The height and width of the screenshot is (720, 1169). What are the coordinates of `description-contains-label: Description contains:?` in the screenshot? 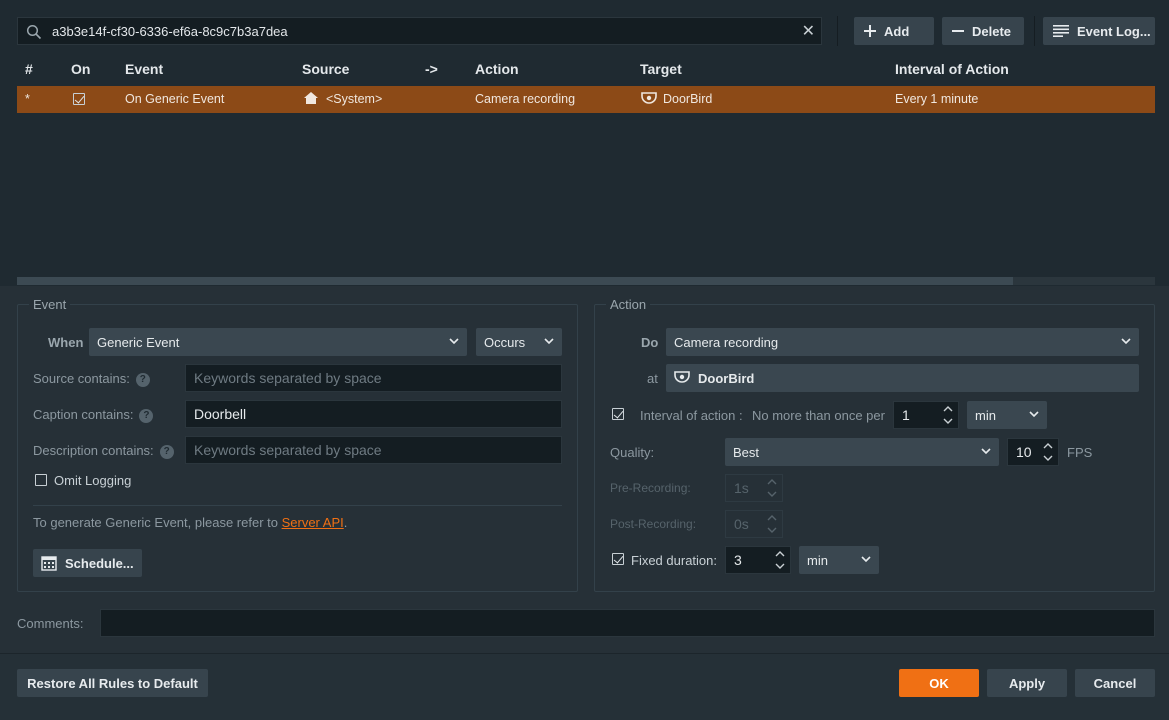 It's located at (103, 451).